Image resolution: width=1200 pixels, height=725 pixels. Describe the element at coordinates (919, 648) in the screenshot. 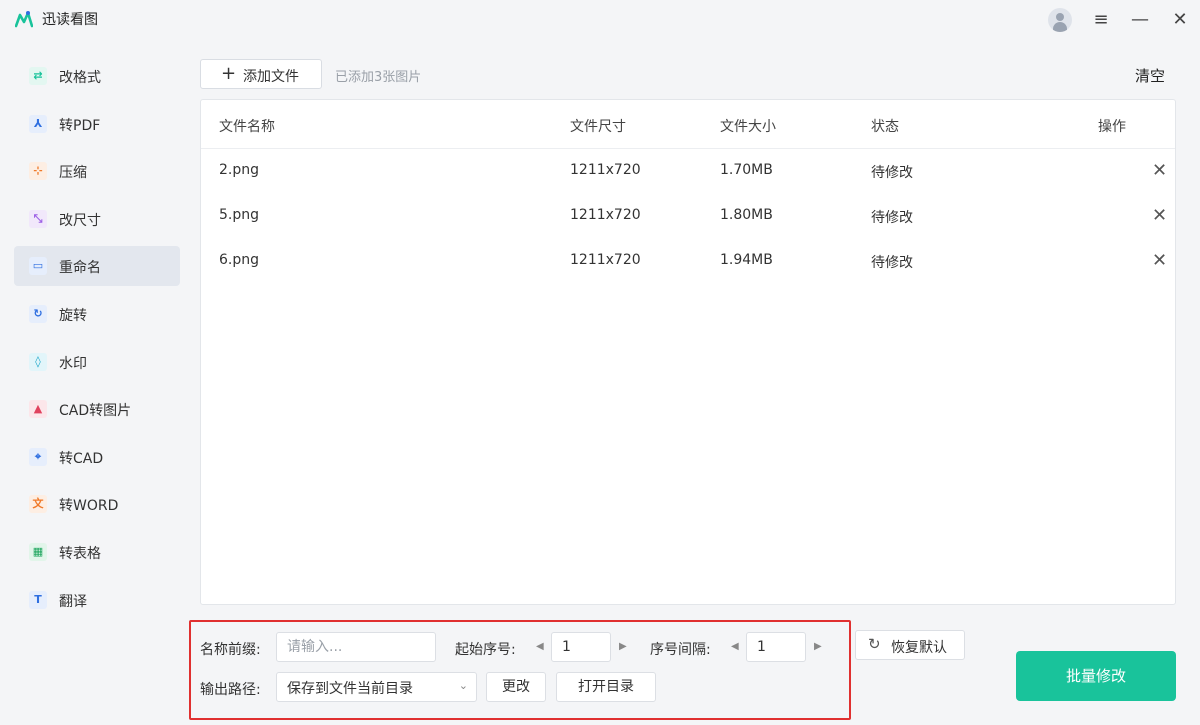

I see `restore-default-label: 恢复默认` at that location.